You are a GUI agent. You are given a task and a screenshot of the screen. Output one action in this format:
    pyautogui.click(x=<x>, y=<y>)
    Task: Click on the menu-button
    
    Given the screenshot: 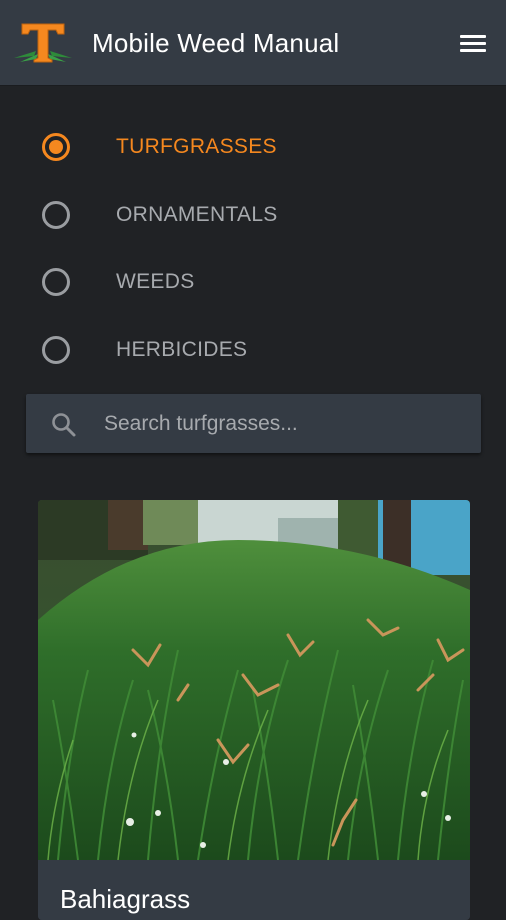 What is the action you would take?
    pyautogui.click(x=473, y=43)
    